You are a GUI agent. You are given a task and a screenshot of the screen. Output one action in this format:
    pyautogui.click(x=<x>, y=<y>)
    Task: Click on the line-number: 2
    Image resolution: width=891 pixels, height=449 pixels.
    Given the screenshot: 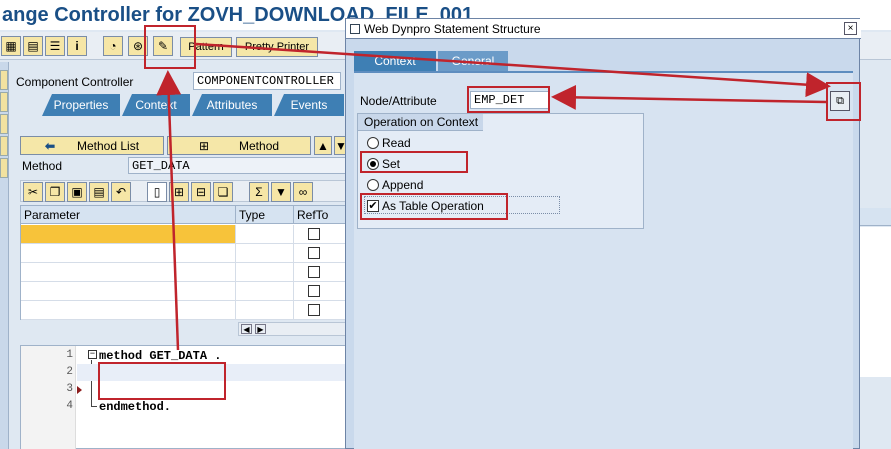 What is the action you would take?
    pyautogui.click(x=69, y=372)
    